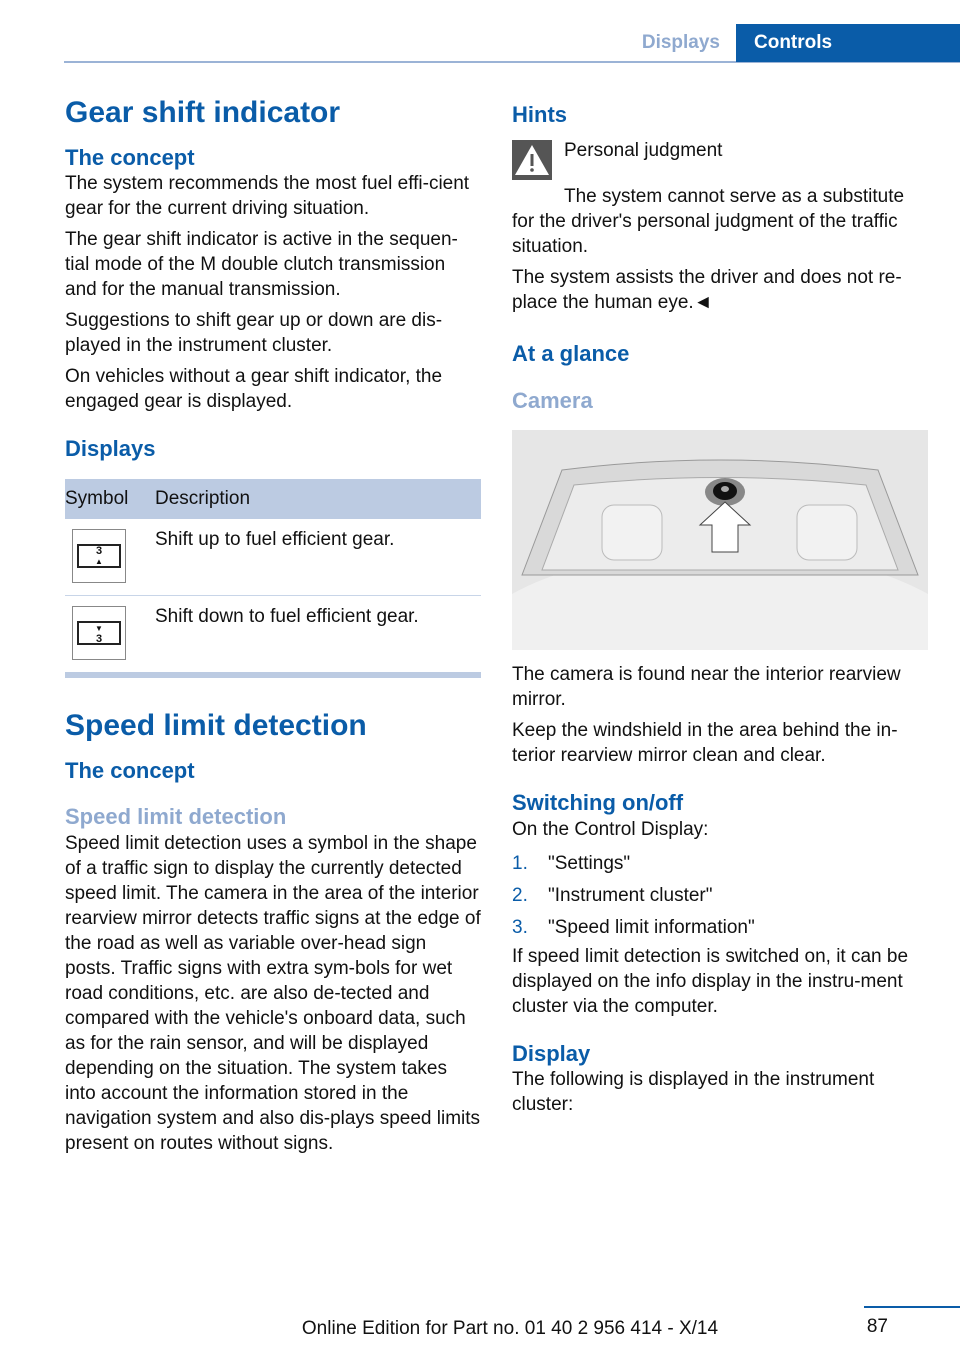  What do you see at coordinates (610, 829) in the screenshot?
I see `paragraph: On the Control Display:` at bounding box center [610, 829].